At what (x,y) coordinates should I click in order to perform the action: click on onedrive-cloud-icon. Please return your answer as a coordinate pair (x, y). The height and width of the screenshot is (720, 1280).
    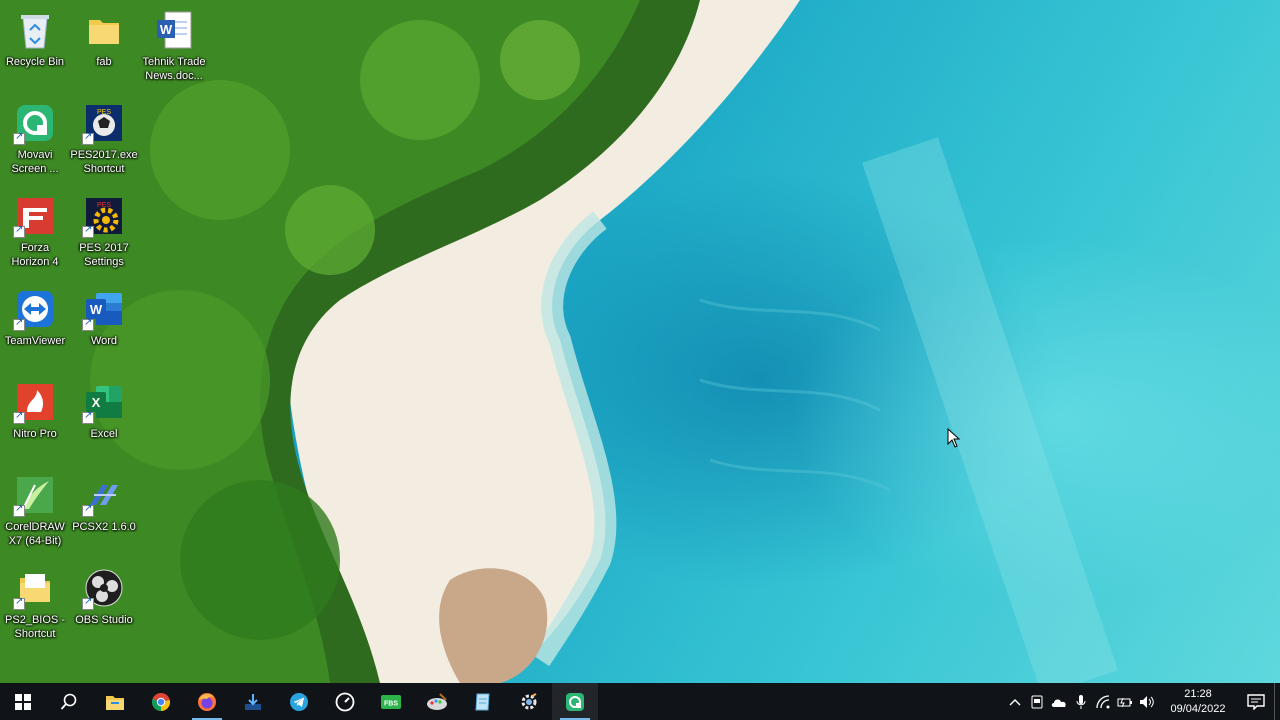
    Looking at the image, I should click on (1059, 701).